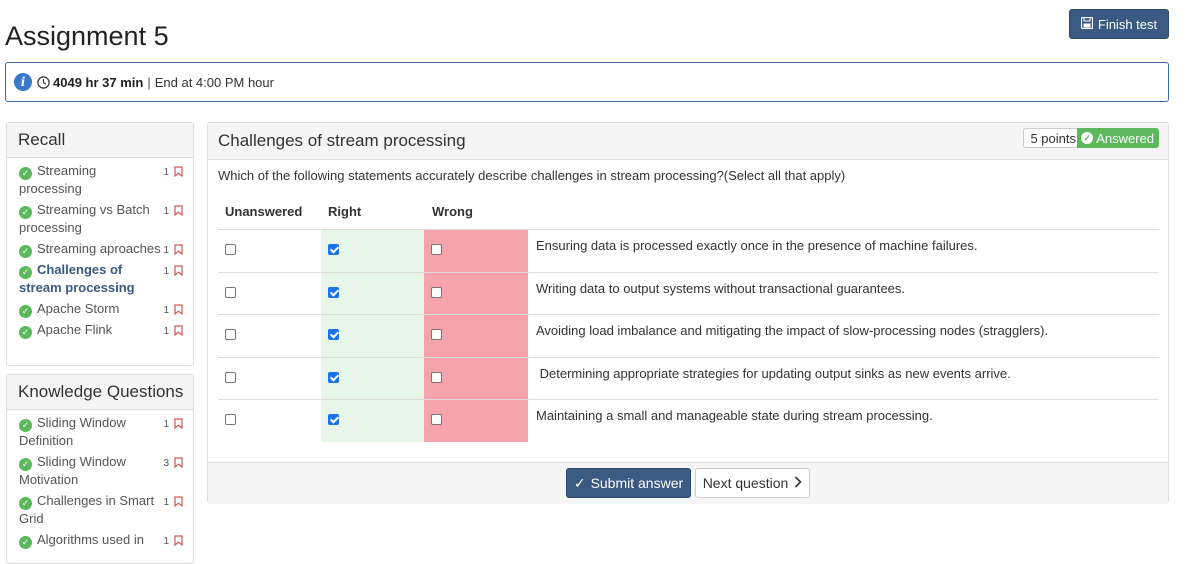 This screenshot has height=564, width=1191. I want to click on clock-icon, so click(43, 82).